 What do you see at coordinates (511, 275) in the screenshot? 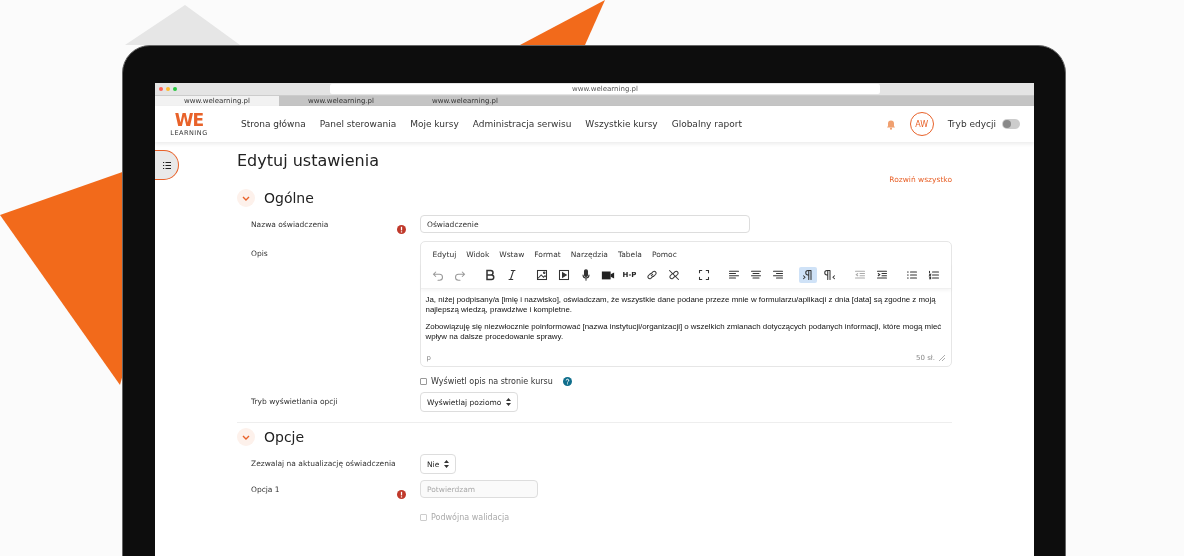
I see `italic-icon` at bounding box center [511, 275].